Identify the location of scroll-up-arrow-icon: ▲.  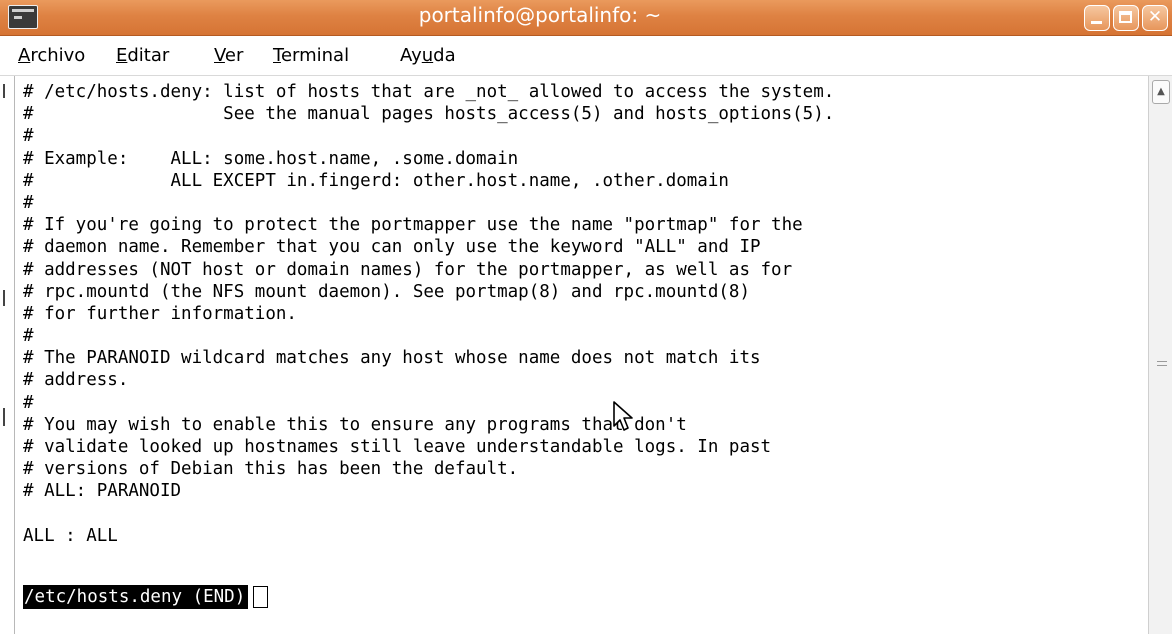
(1161, 92).